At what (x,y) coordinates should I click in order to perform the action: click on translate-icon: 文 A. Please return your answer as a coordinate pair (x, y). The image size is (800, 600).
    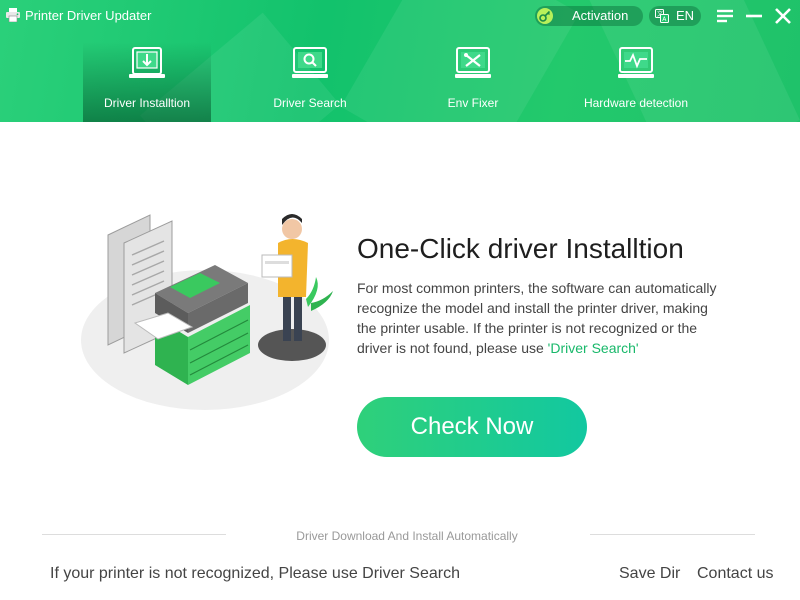
    Looking at the image, I should click on (662, 16).